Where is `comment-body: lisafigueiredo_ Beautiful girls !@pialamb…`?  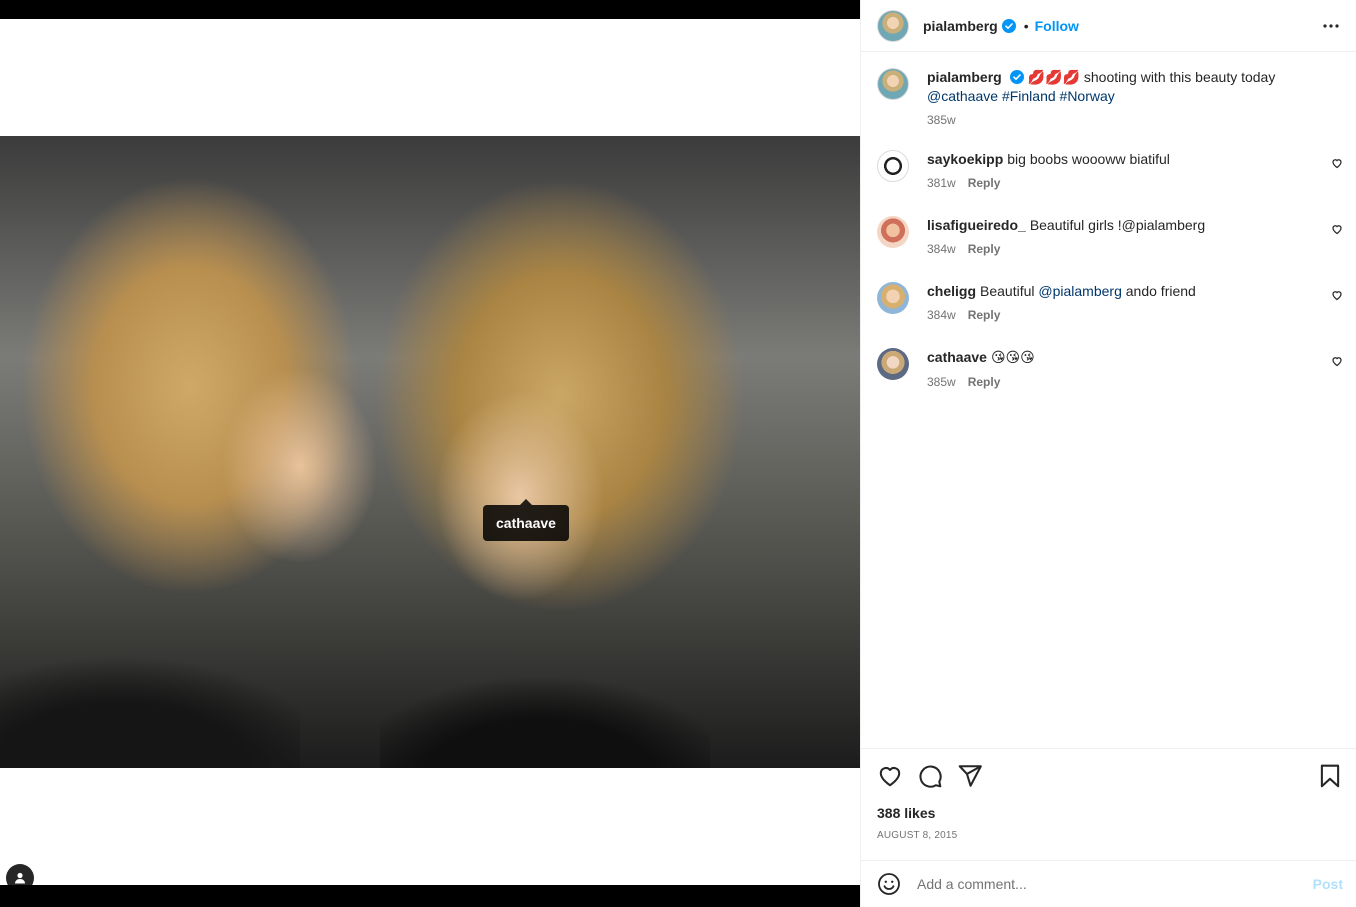
comment-body: lisafigueiredo_ Beautiful girls !@pialamb… is located at coordinates (1136, 236).